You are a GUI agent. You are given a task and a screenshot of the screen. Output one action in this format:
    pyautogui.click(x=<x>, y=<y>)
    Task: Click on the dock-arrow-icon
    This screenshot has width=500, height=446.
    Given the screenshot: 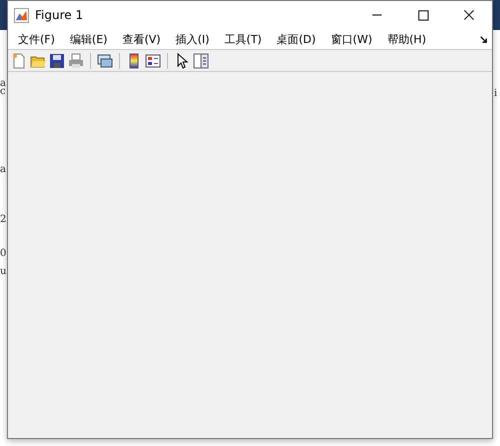 What is the action you would take?
    pyautogui.click(x=483, y=39)
    